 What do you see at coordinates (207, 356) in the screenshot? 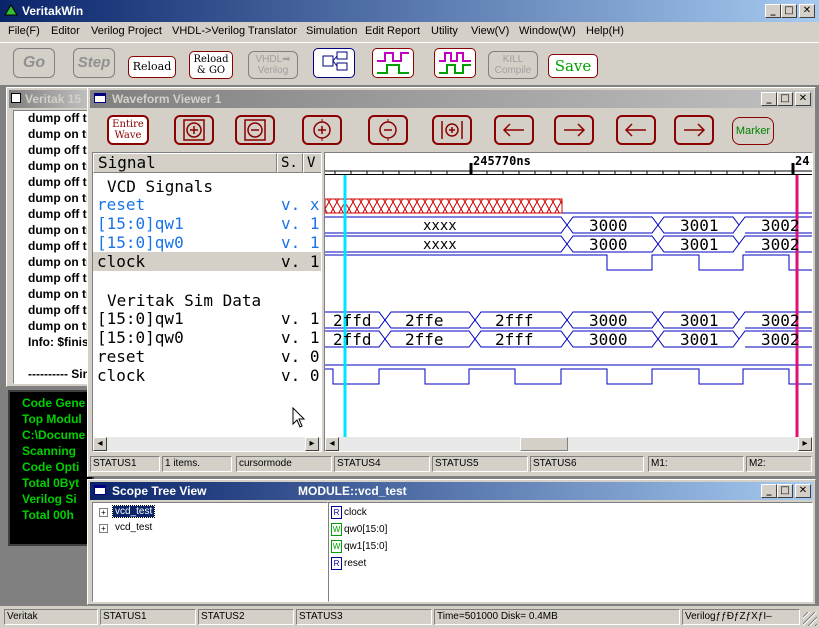
I see `signal-row: reset v. 0` at bounding box center [207, 356].